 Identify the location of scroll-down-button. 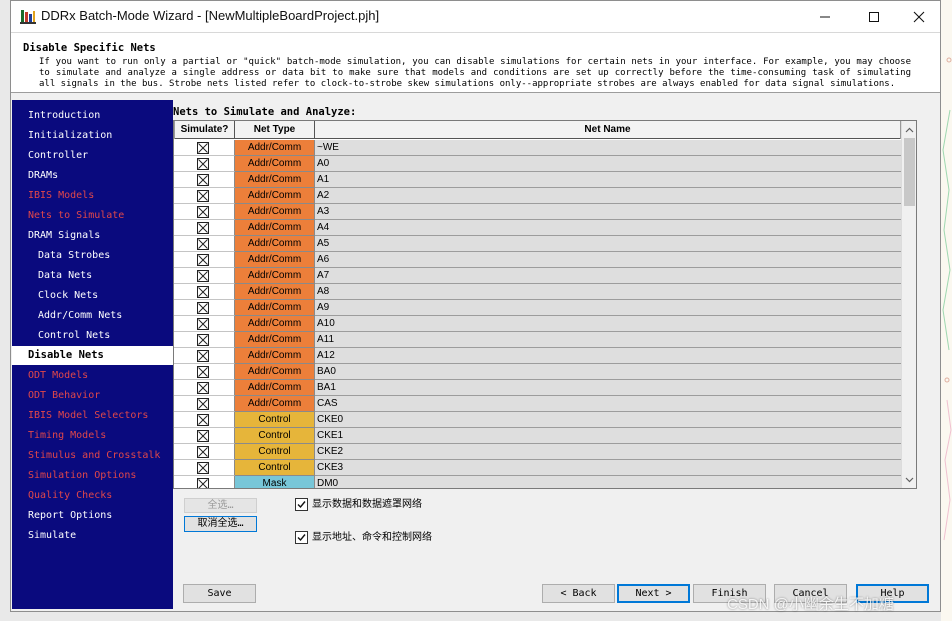
(909, 479).